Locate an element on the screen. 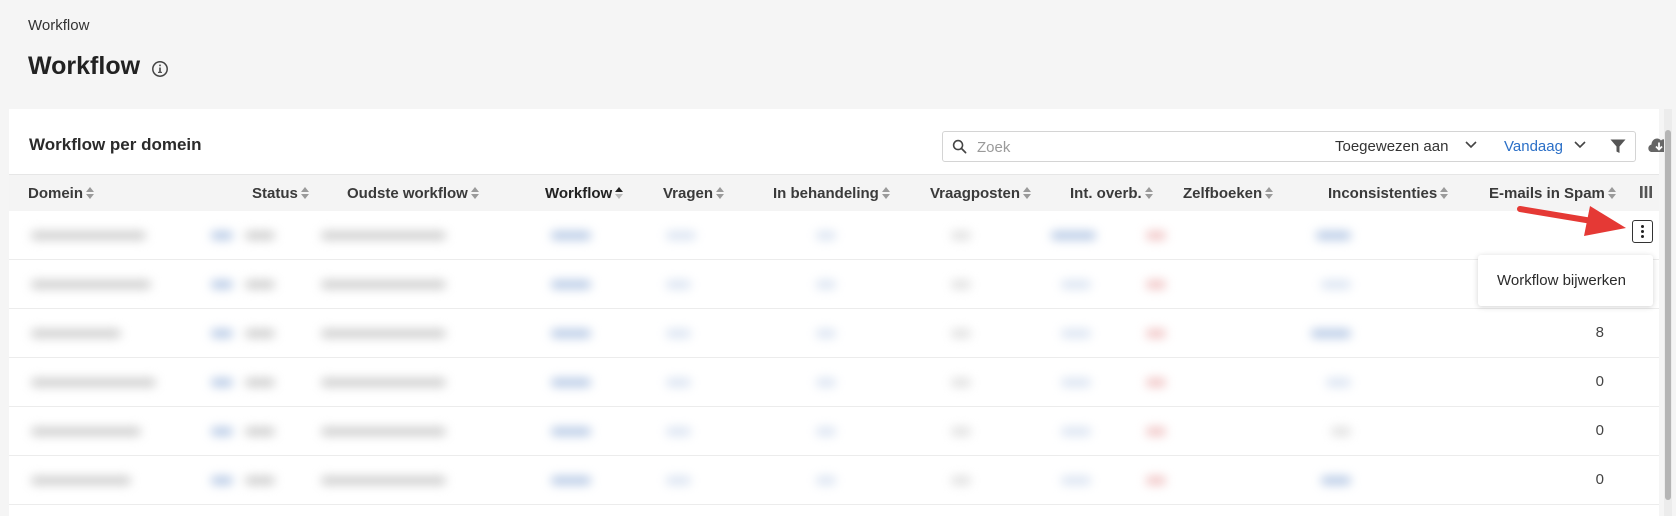 The width and height of the screenshot is (1676, 516). spam-count: 8 is located at coordinates (1599, 332).